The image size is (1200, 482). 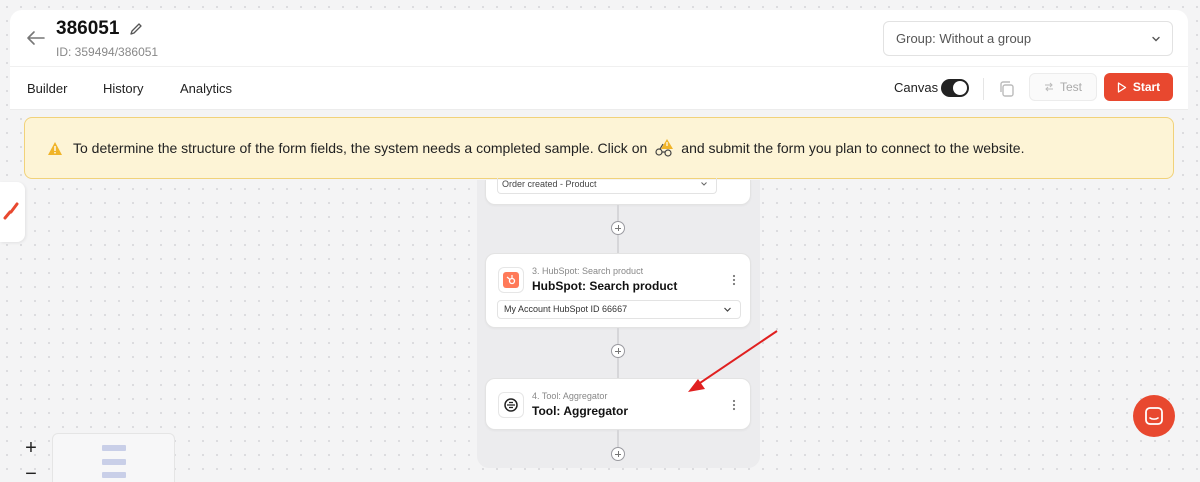 What do you see at coordinates (1121, 87) in the screenshot?
I see `play-icon` at bounding box center [1121, 87].